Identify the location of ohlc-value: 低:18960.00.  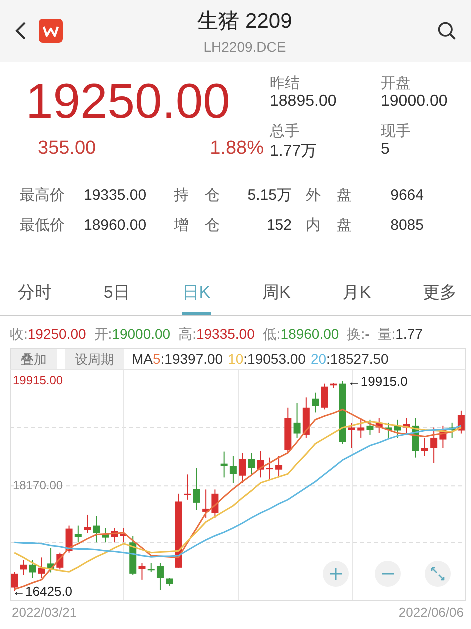
(301, 335).